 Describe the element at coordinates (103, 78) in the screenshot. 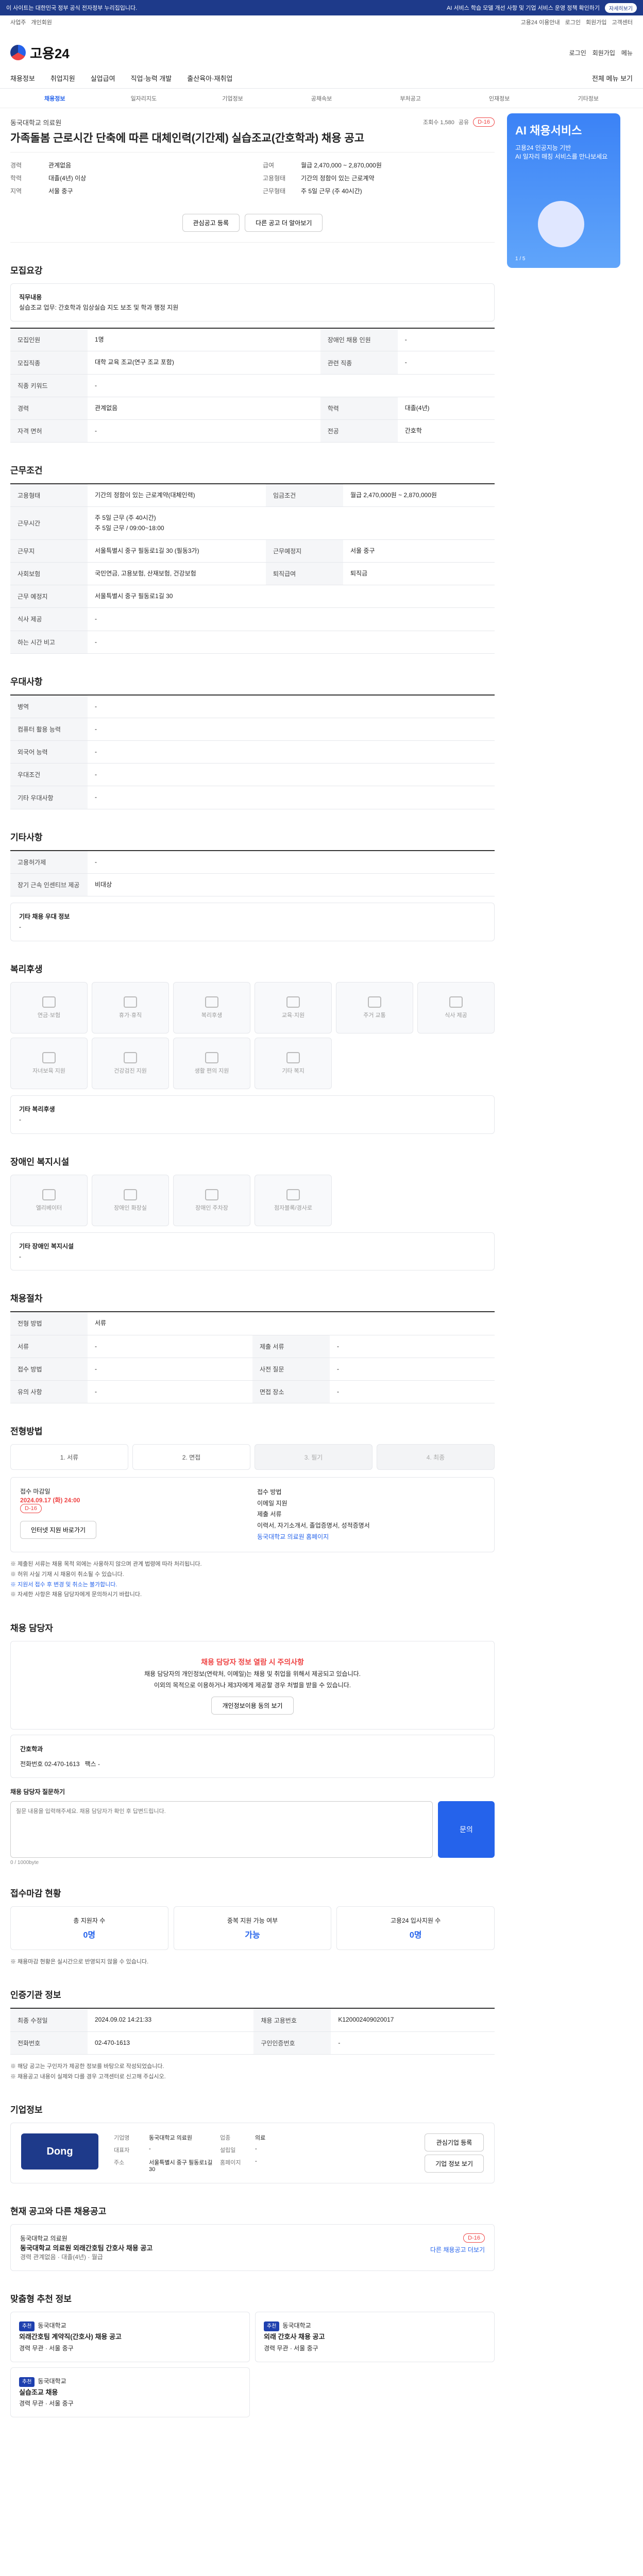

I see `nav-benefit: 실업급여` at that location.